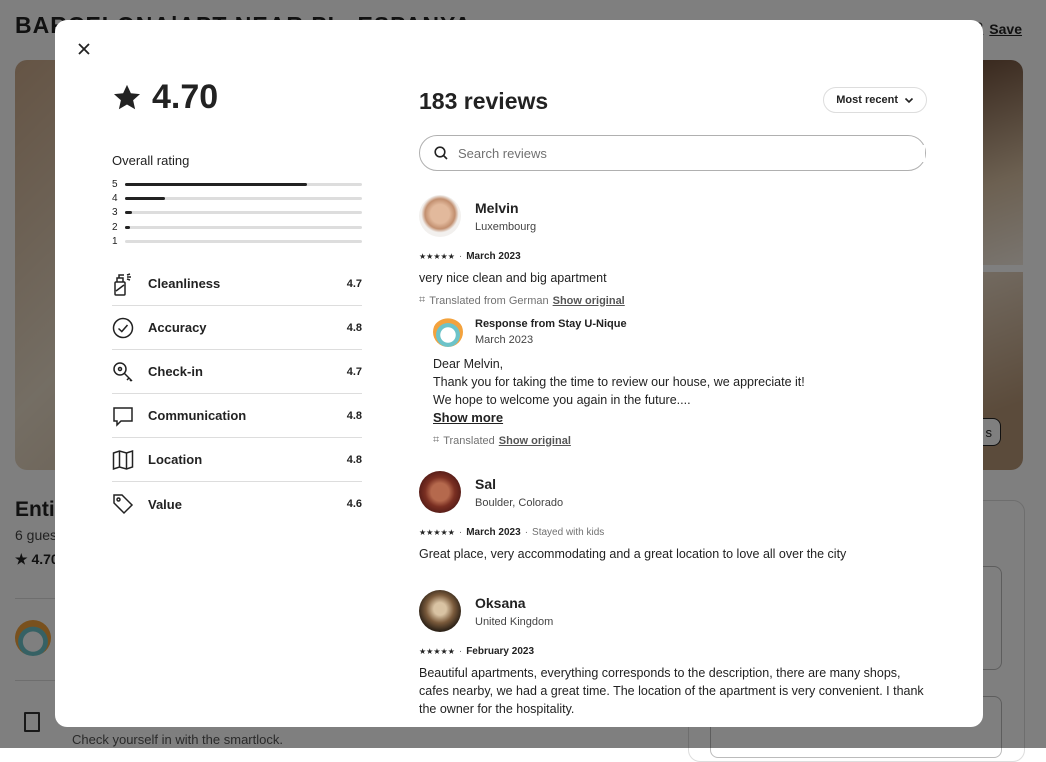  What do you see at coordinates (568, 532) in the screenshot?
I see `review-trip-type: Stayed with kids` at bounding box center [568, 532].